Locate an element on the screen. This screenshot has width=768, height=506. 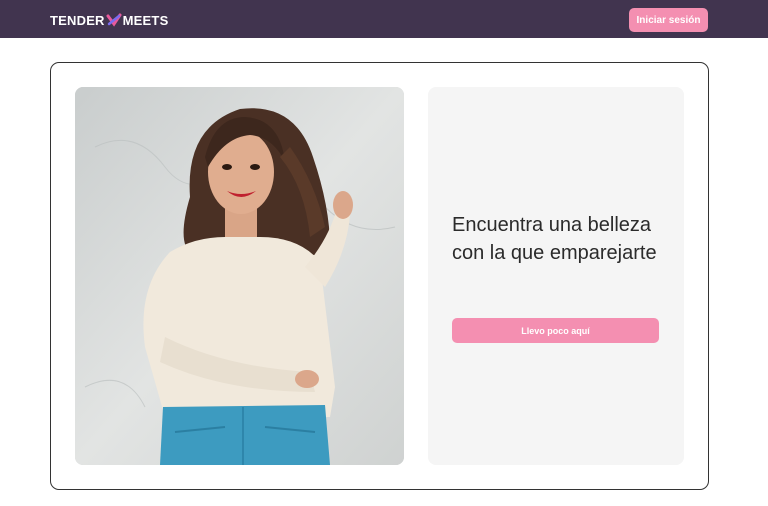
top-navigation-bar: TENDER MEETS Iniciar sesión is located at coordinates (384, 19).